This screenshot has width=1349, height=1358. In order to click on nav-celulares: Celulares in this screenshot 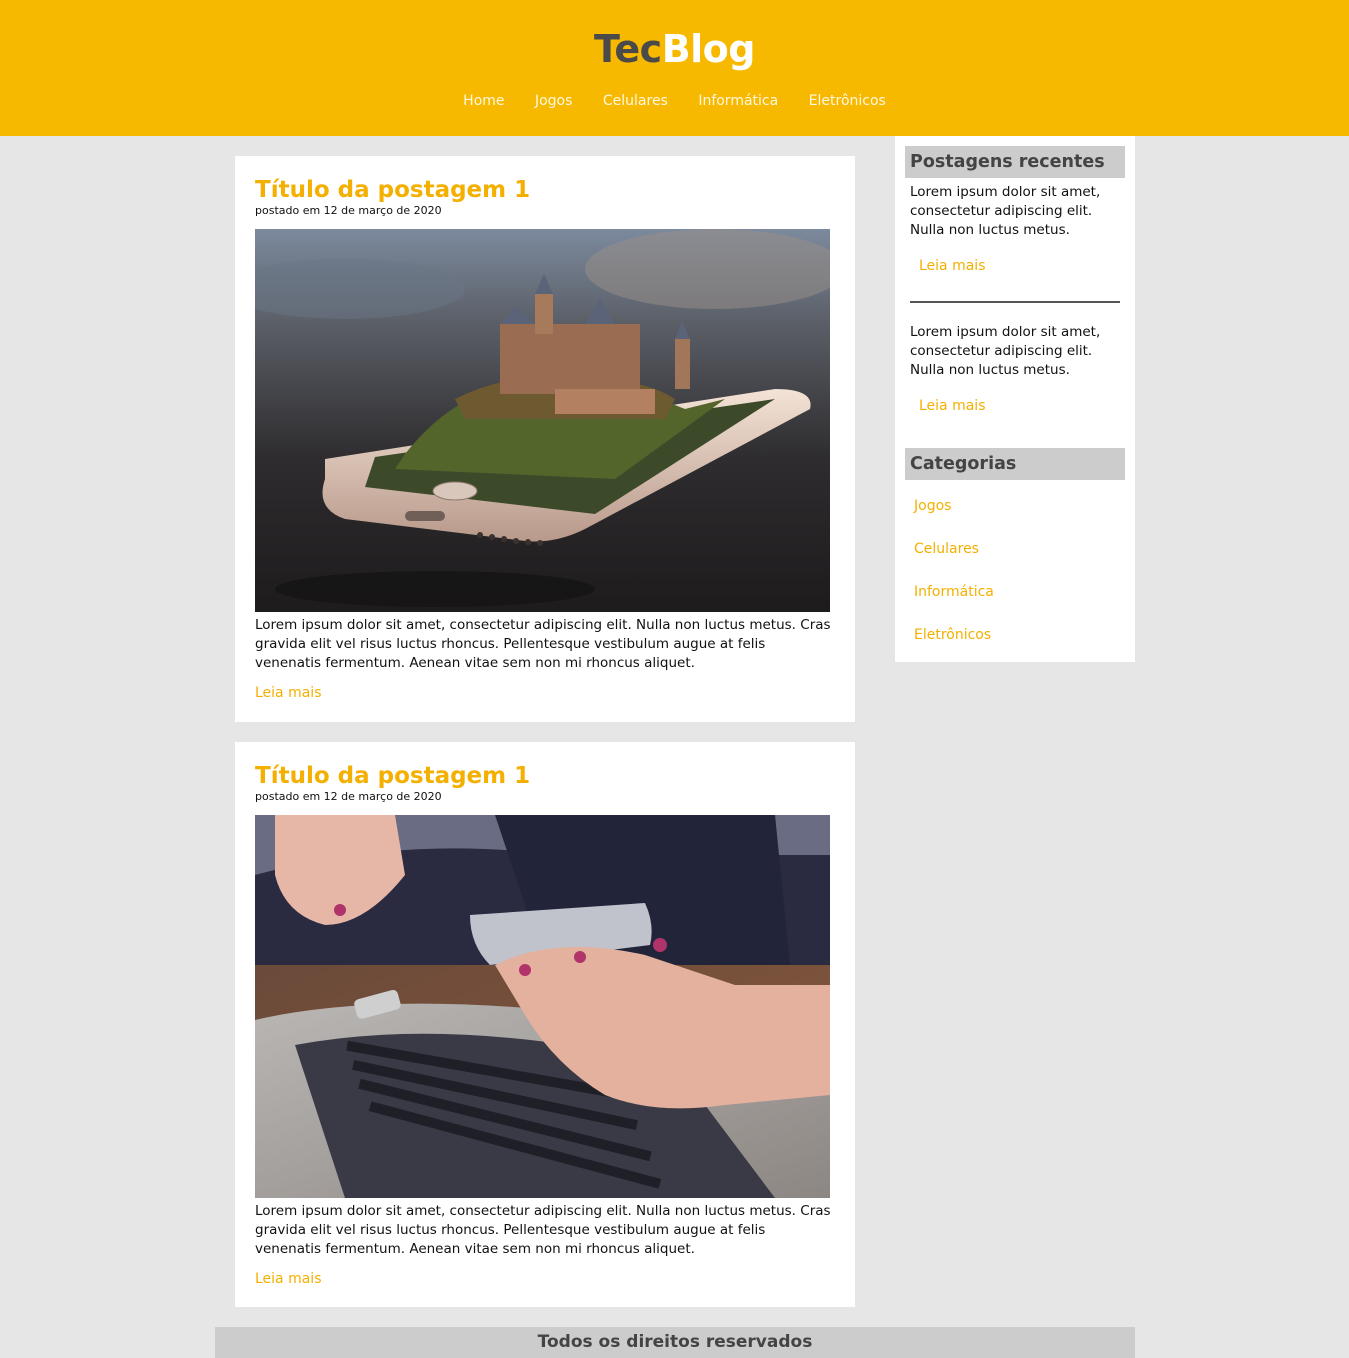, I will do `click(635, 101)`.